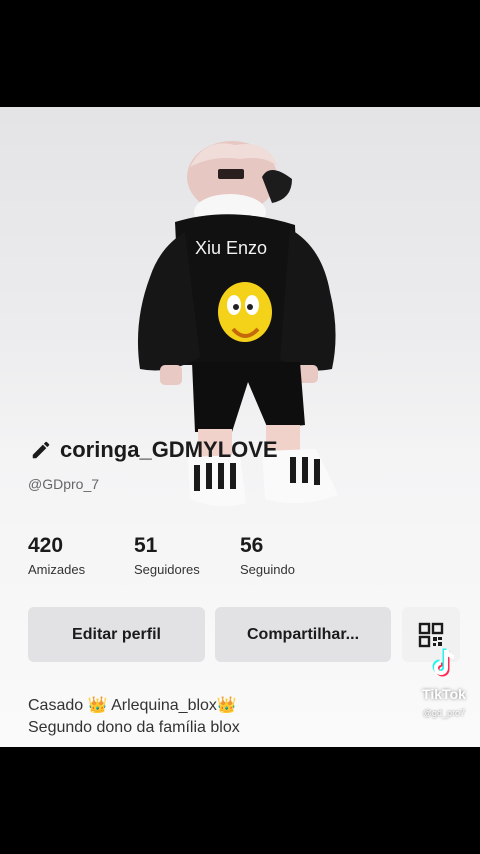  I want to click on tiktok-logo-icon, so click(443, 662).